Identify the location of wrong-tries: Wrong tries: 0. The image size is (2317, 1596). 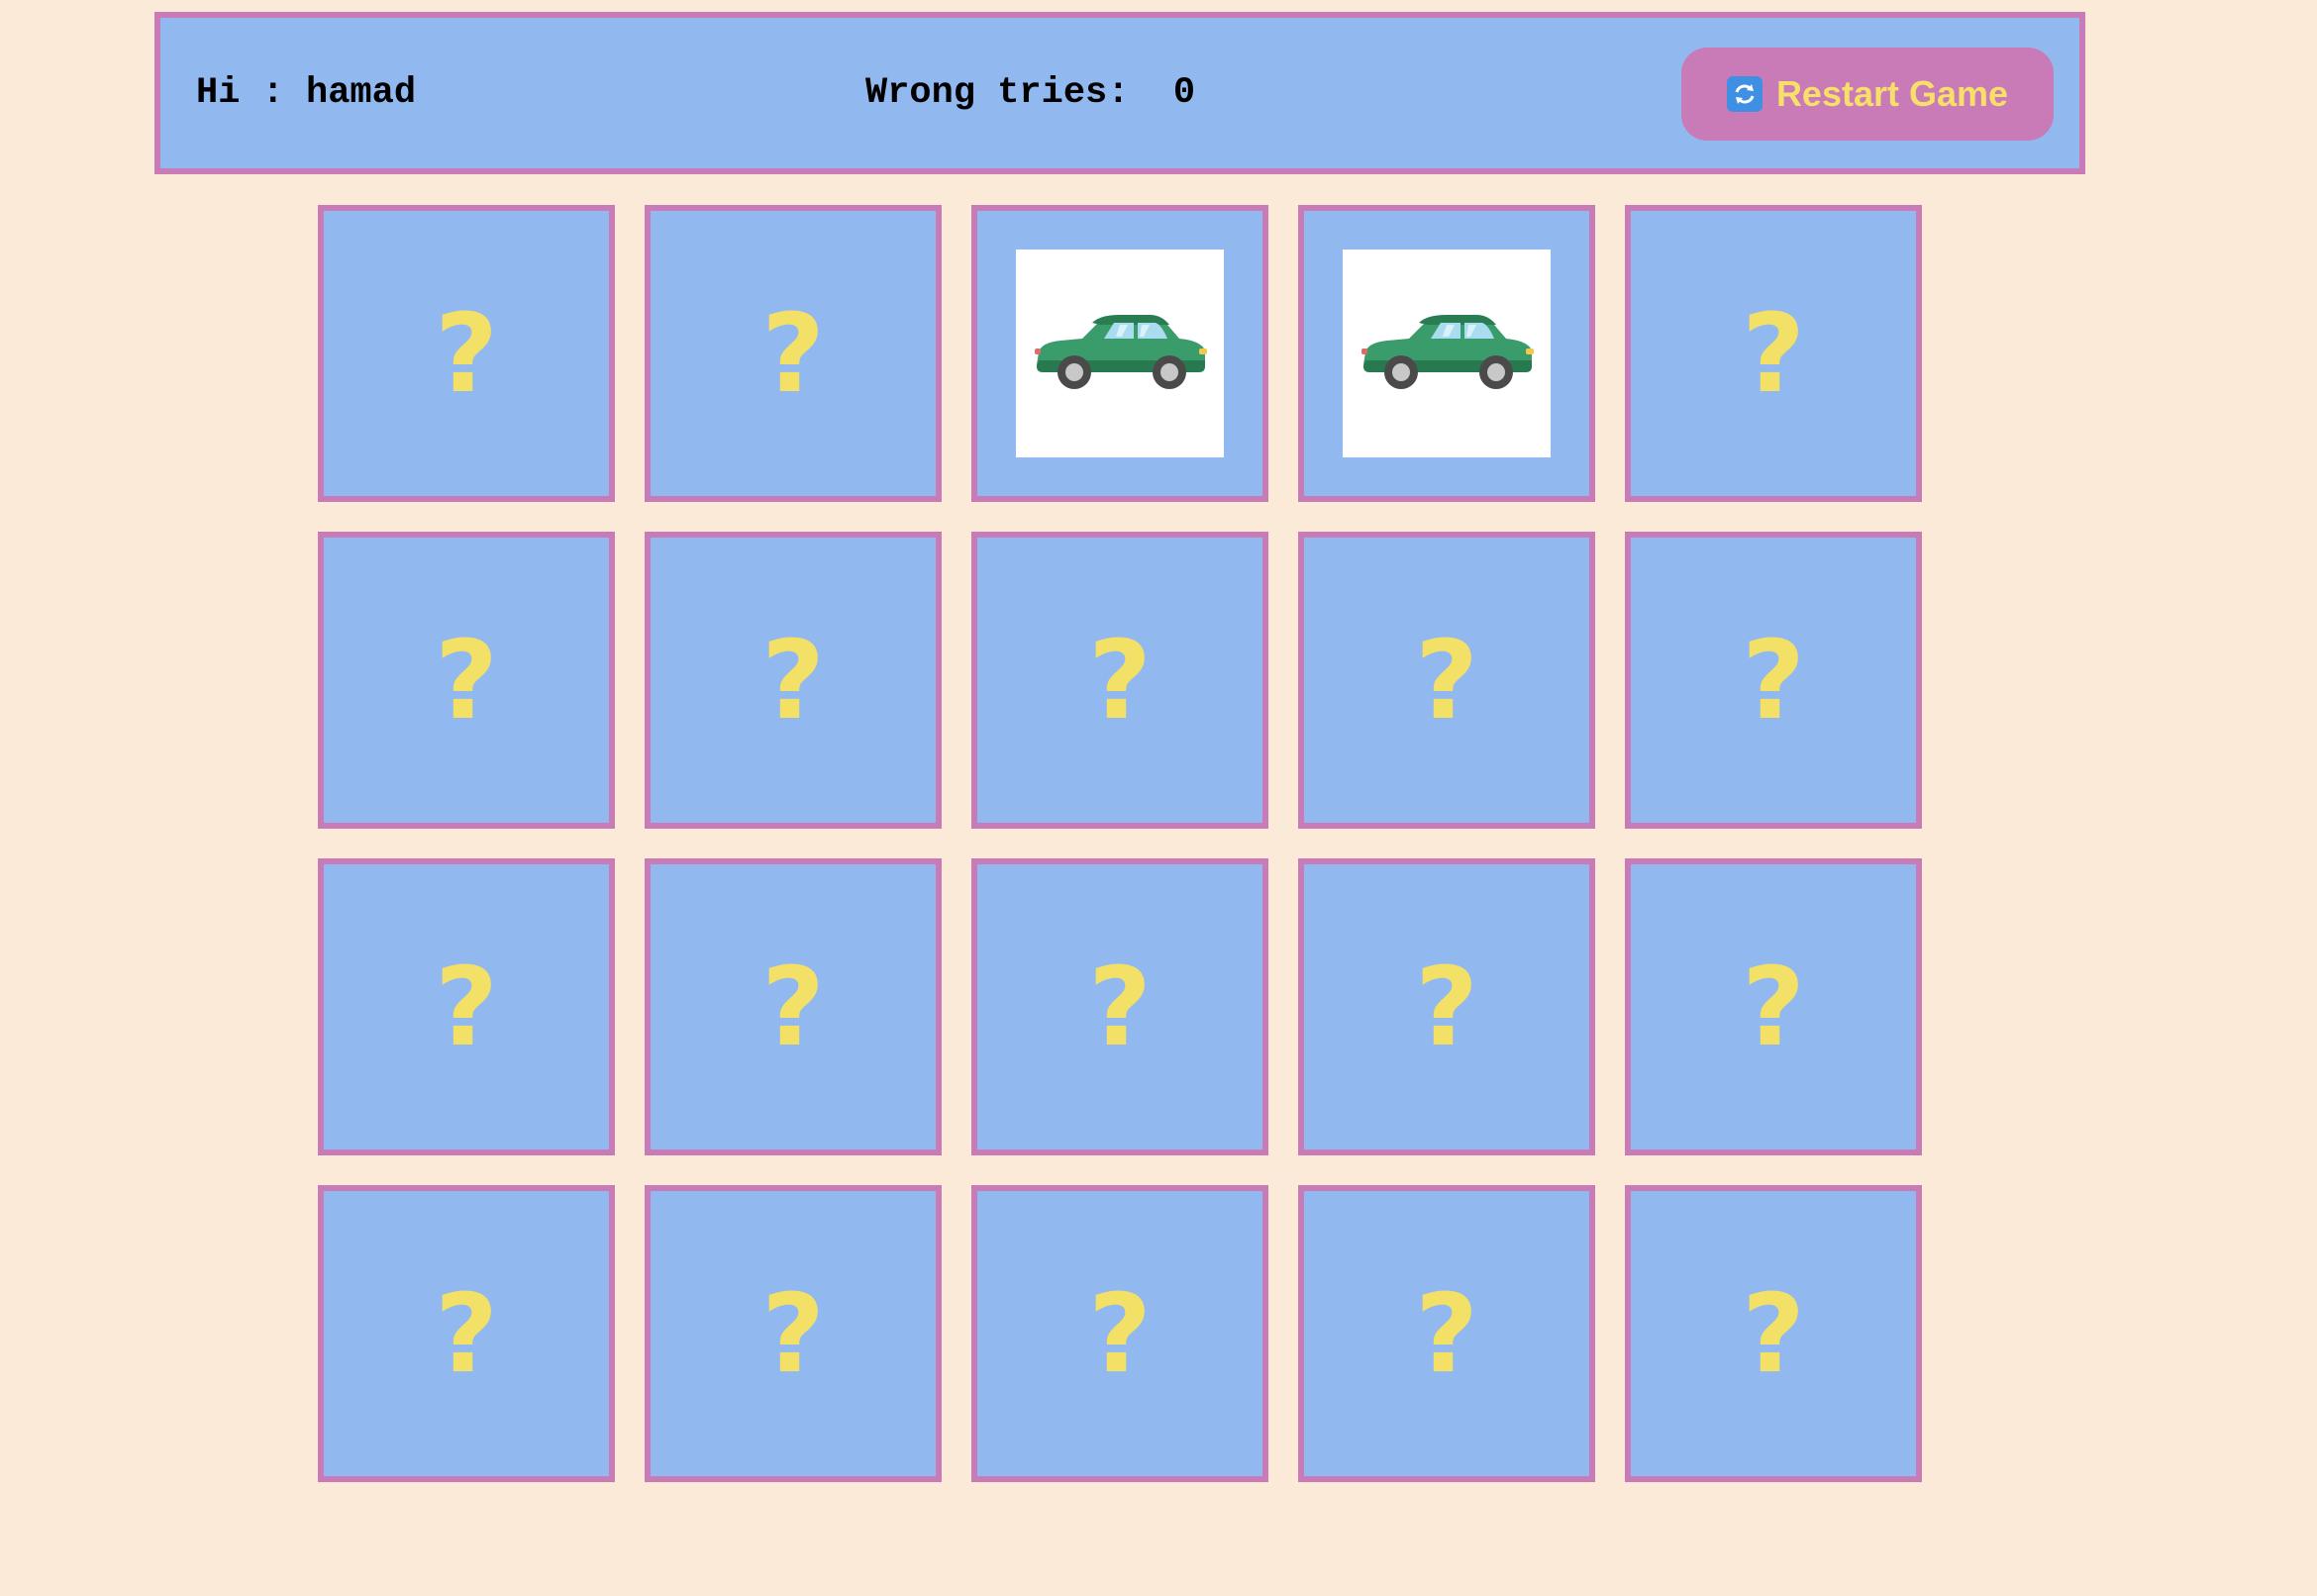
(1030, 93).